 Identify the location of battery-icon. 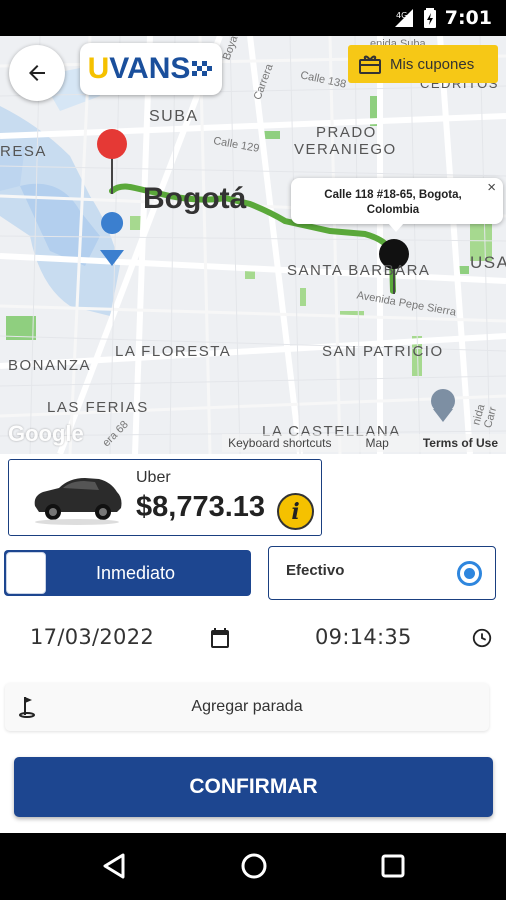
(429, 18).